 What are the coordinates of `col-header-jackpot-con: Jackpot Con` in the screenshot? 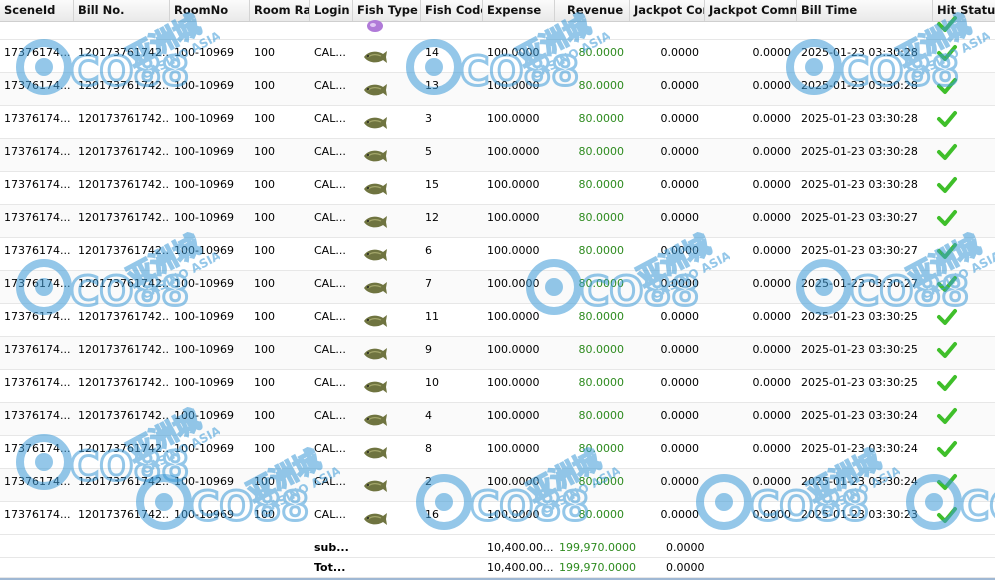 It's located at (667, 10).